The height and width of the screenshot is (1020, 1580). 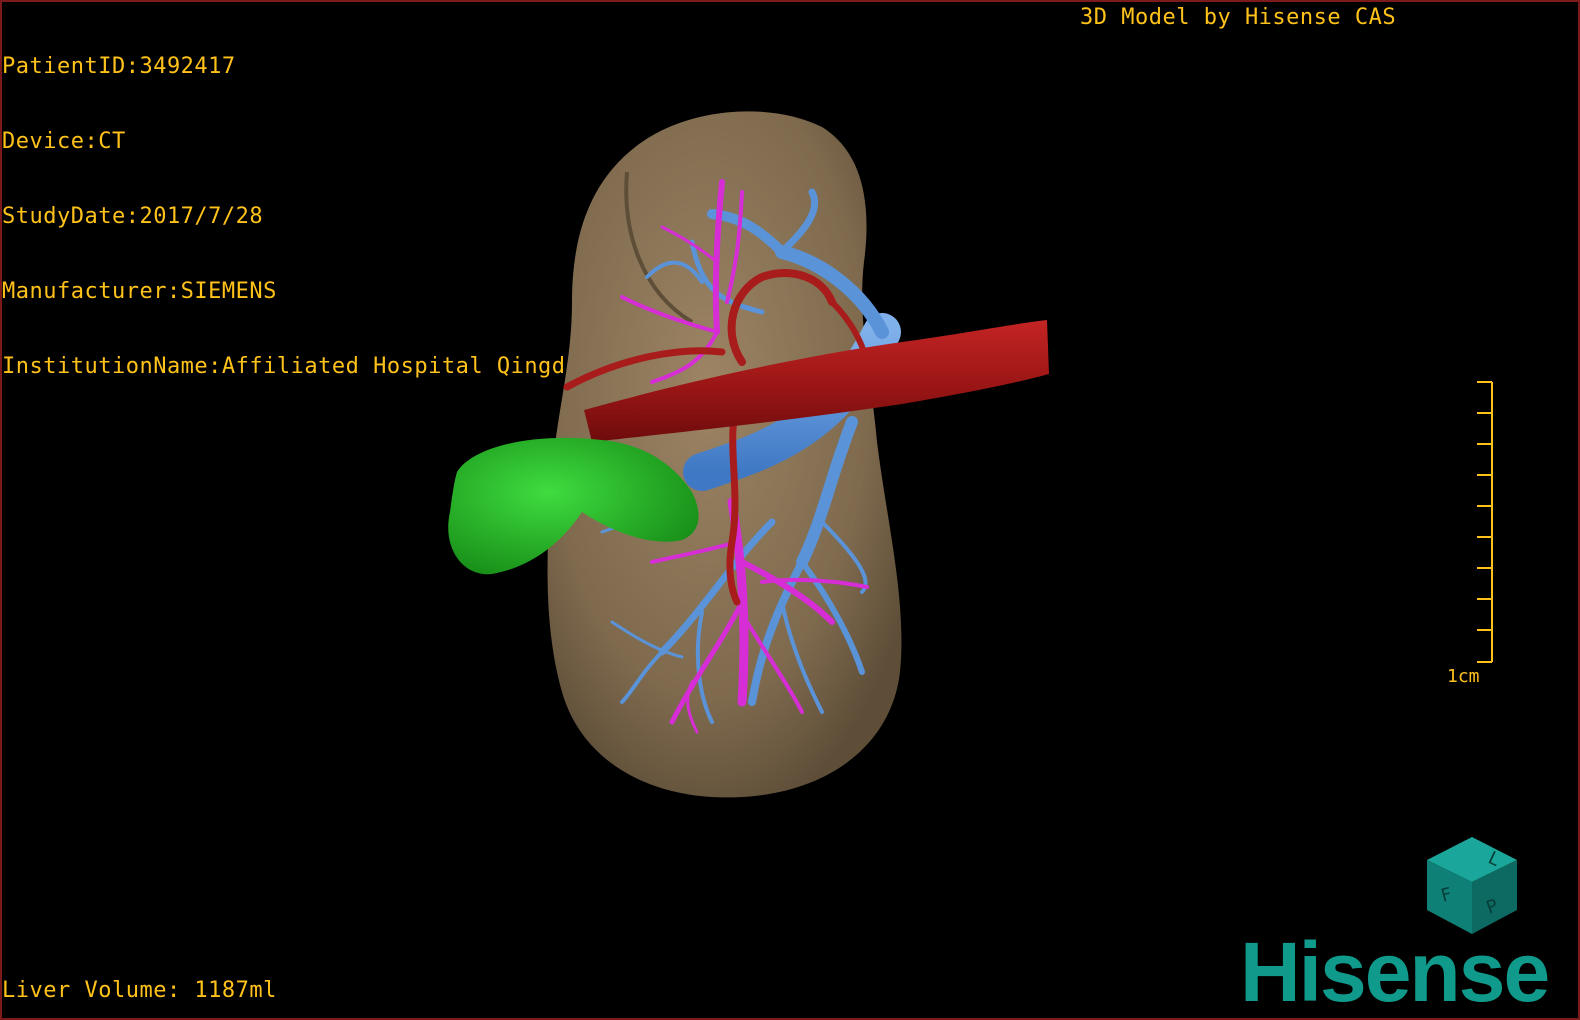 I want to click on liver-volume: Liver Volume: 1187ml, so click(x=139, y=990).